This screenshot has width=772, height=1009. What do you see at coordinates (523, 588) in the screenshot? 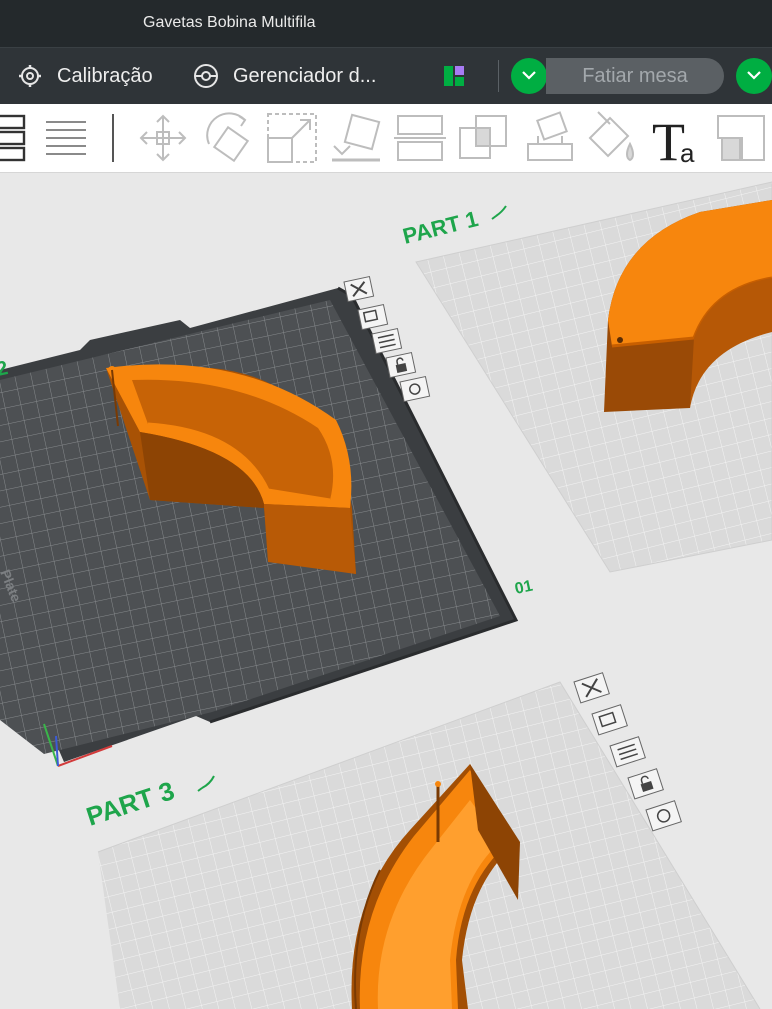
I see `plate-number: 01` at bounding box center [523, 588].